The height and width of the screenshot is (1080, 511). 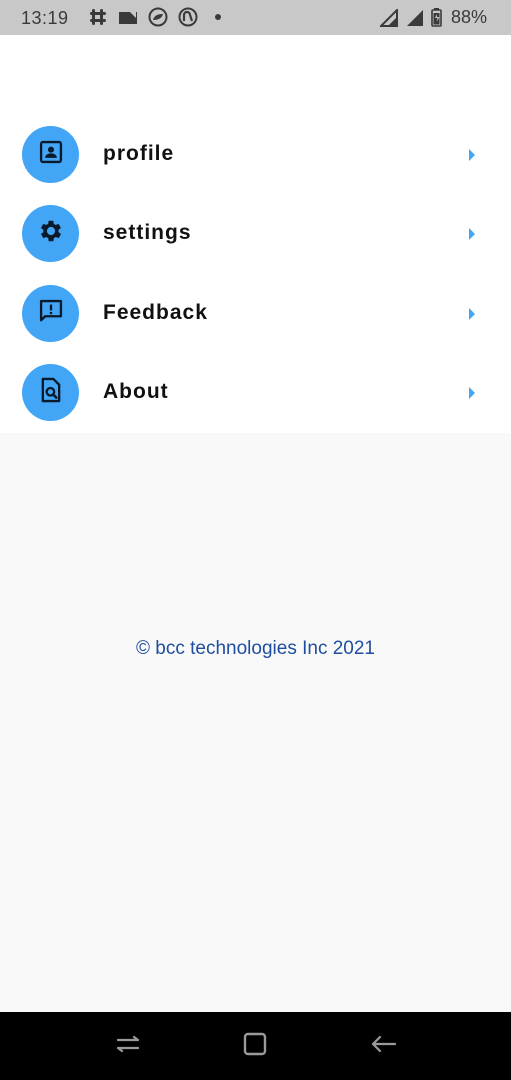 What do you see at coordinates (255, 321) in the screenshot?
I see `menu-item-feedback: Feedback` at bounding box center [255, 321].